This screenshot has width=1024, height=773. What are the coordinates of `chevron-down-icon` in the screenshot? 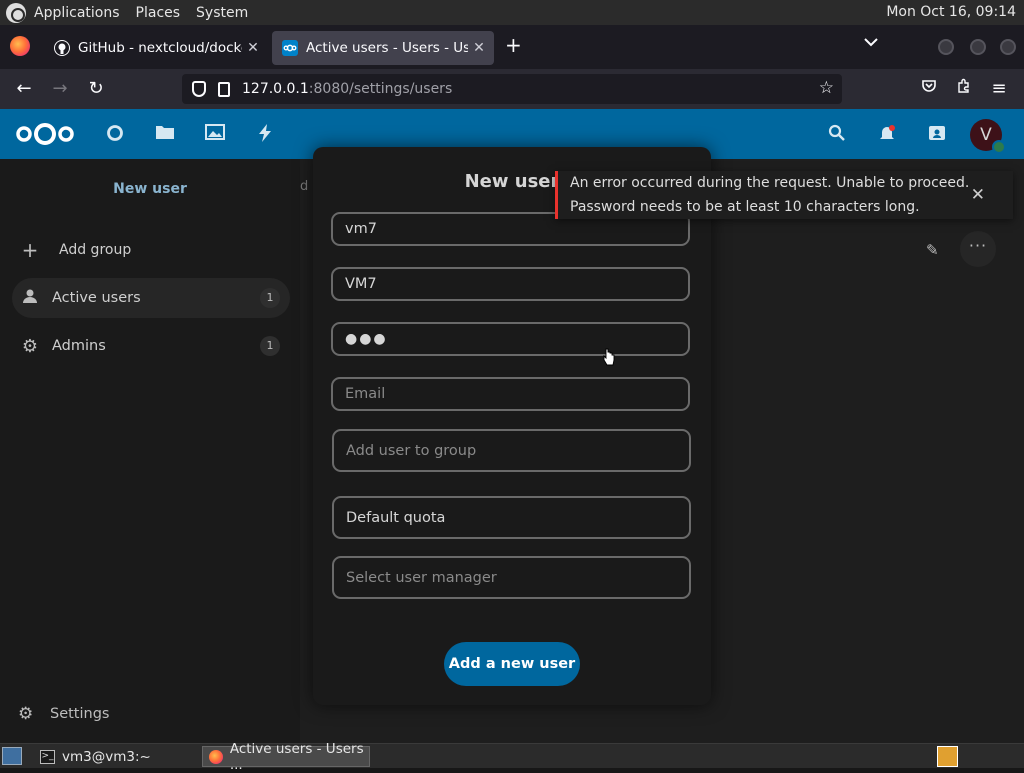 It's located at (871, 43).